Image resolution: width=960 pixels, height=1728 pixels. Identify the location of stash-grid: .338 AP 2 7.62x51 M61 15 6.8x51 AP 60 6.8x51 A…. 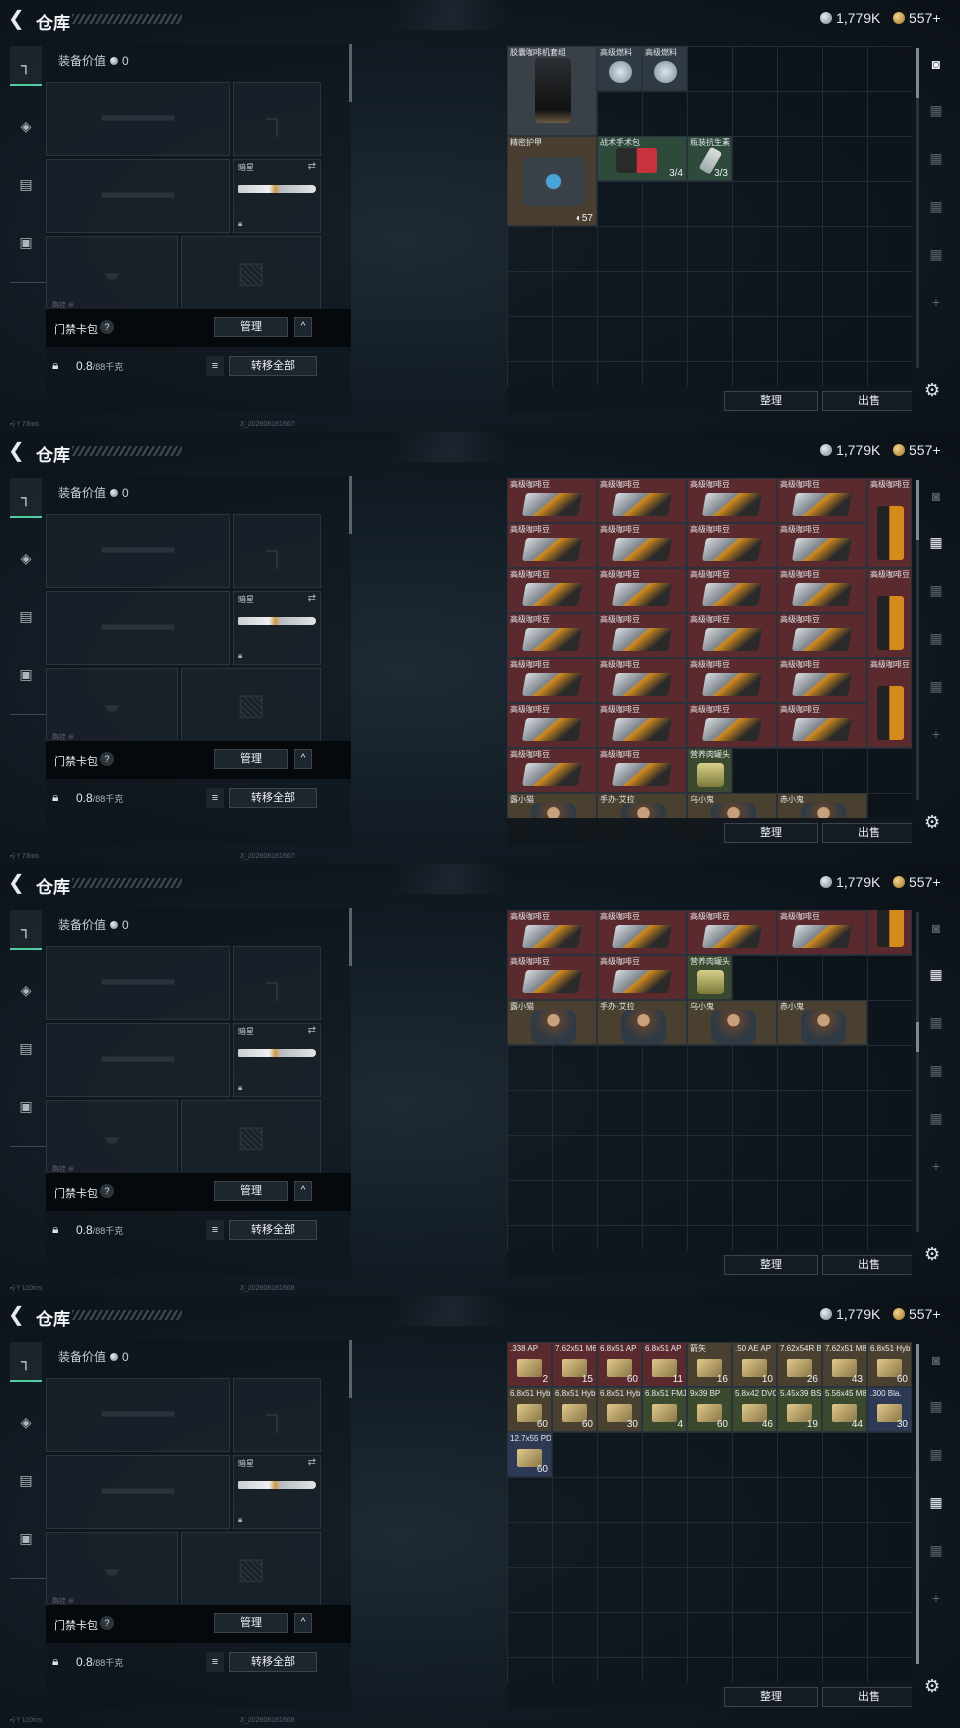
(709, 1526).